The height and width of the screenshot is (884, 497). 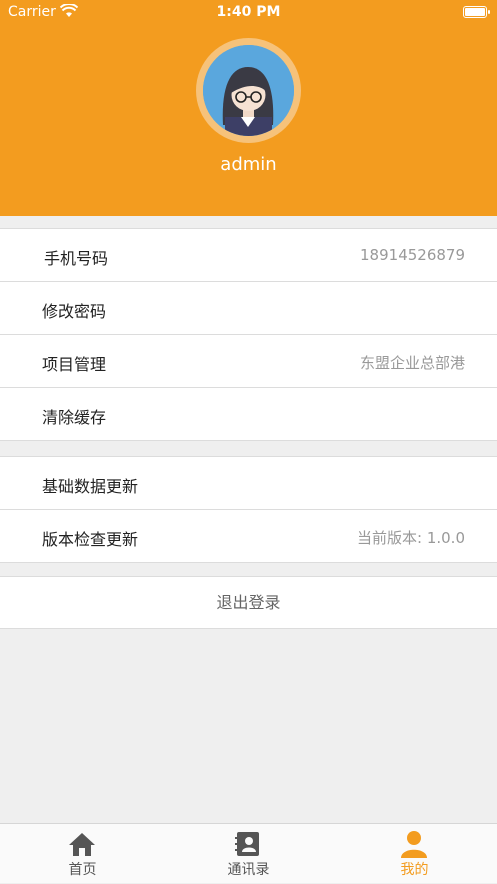 I want to click on avatar, so click(x=248, y=90).